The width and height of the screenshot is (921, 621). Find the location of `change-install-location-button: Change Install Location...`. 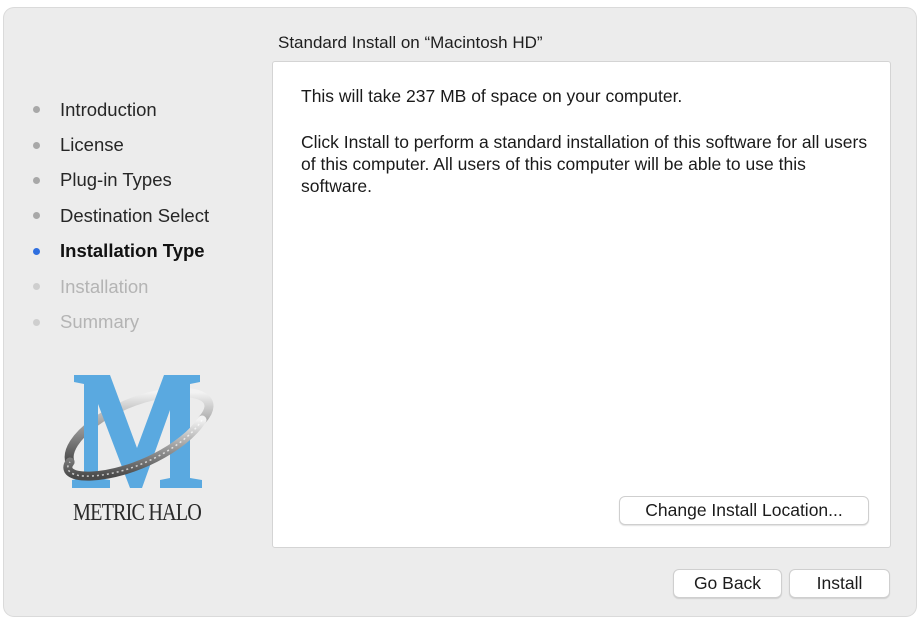

change-install-location-button: Change Install Location... is located at coordinates (744, 510).